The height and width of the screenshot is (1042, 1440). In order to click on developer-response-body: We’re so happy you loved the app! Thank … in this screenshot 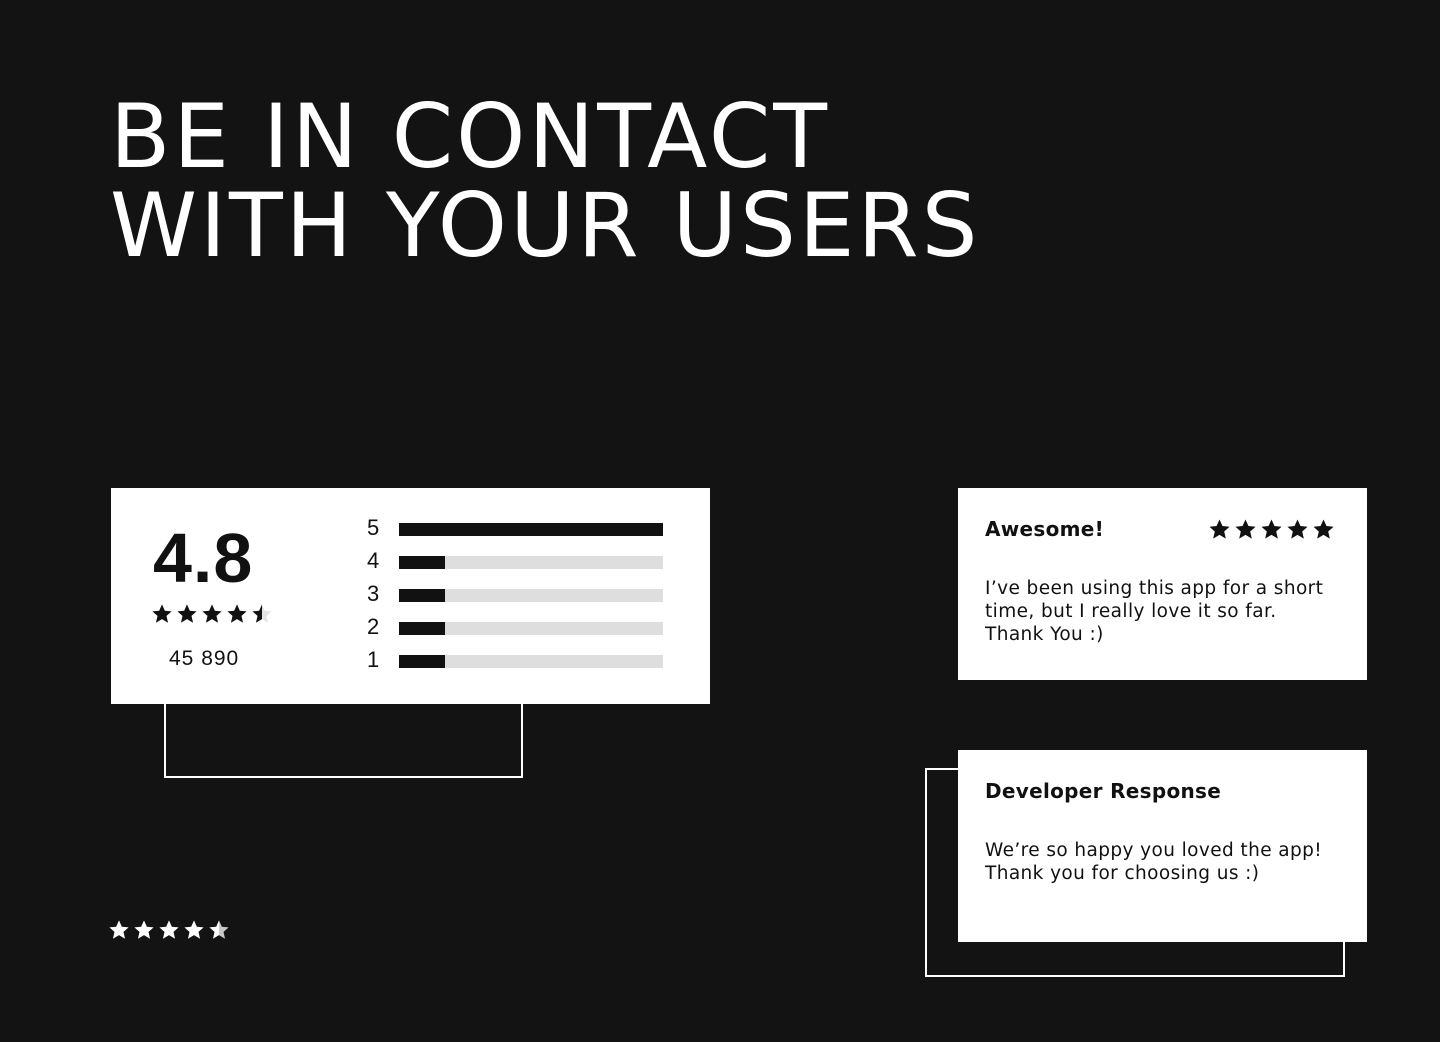, I will do `click(1154, 862)`.